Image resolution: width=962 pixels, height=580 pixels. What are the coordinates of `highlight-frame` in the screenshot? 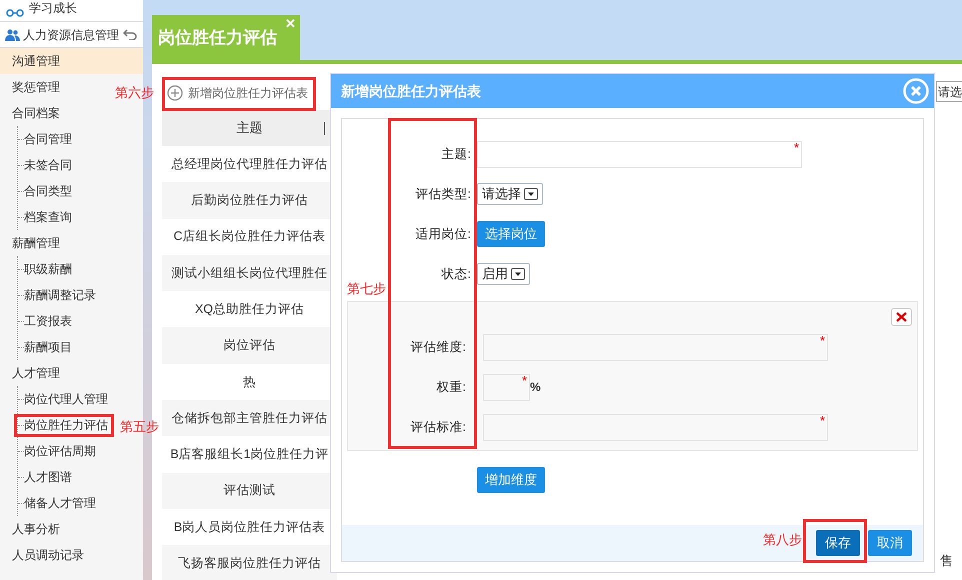 It's located at (835, 541).